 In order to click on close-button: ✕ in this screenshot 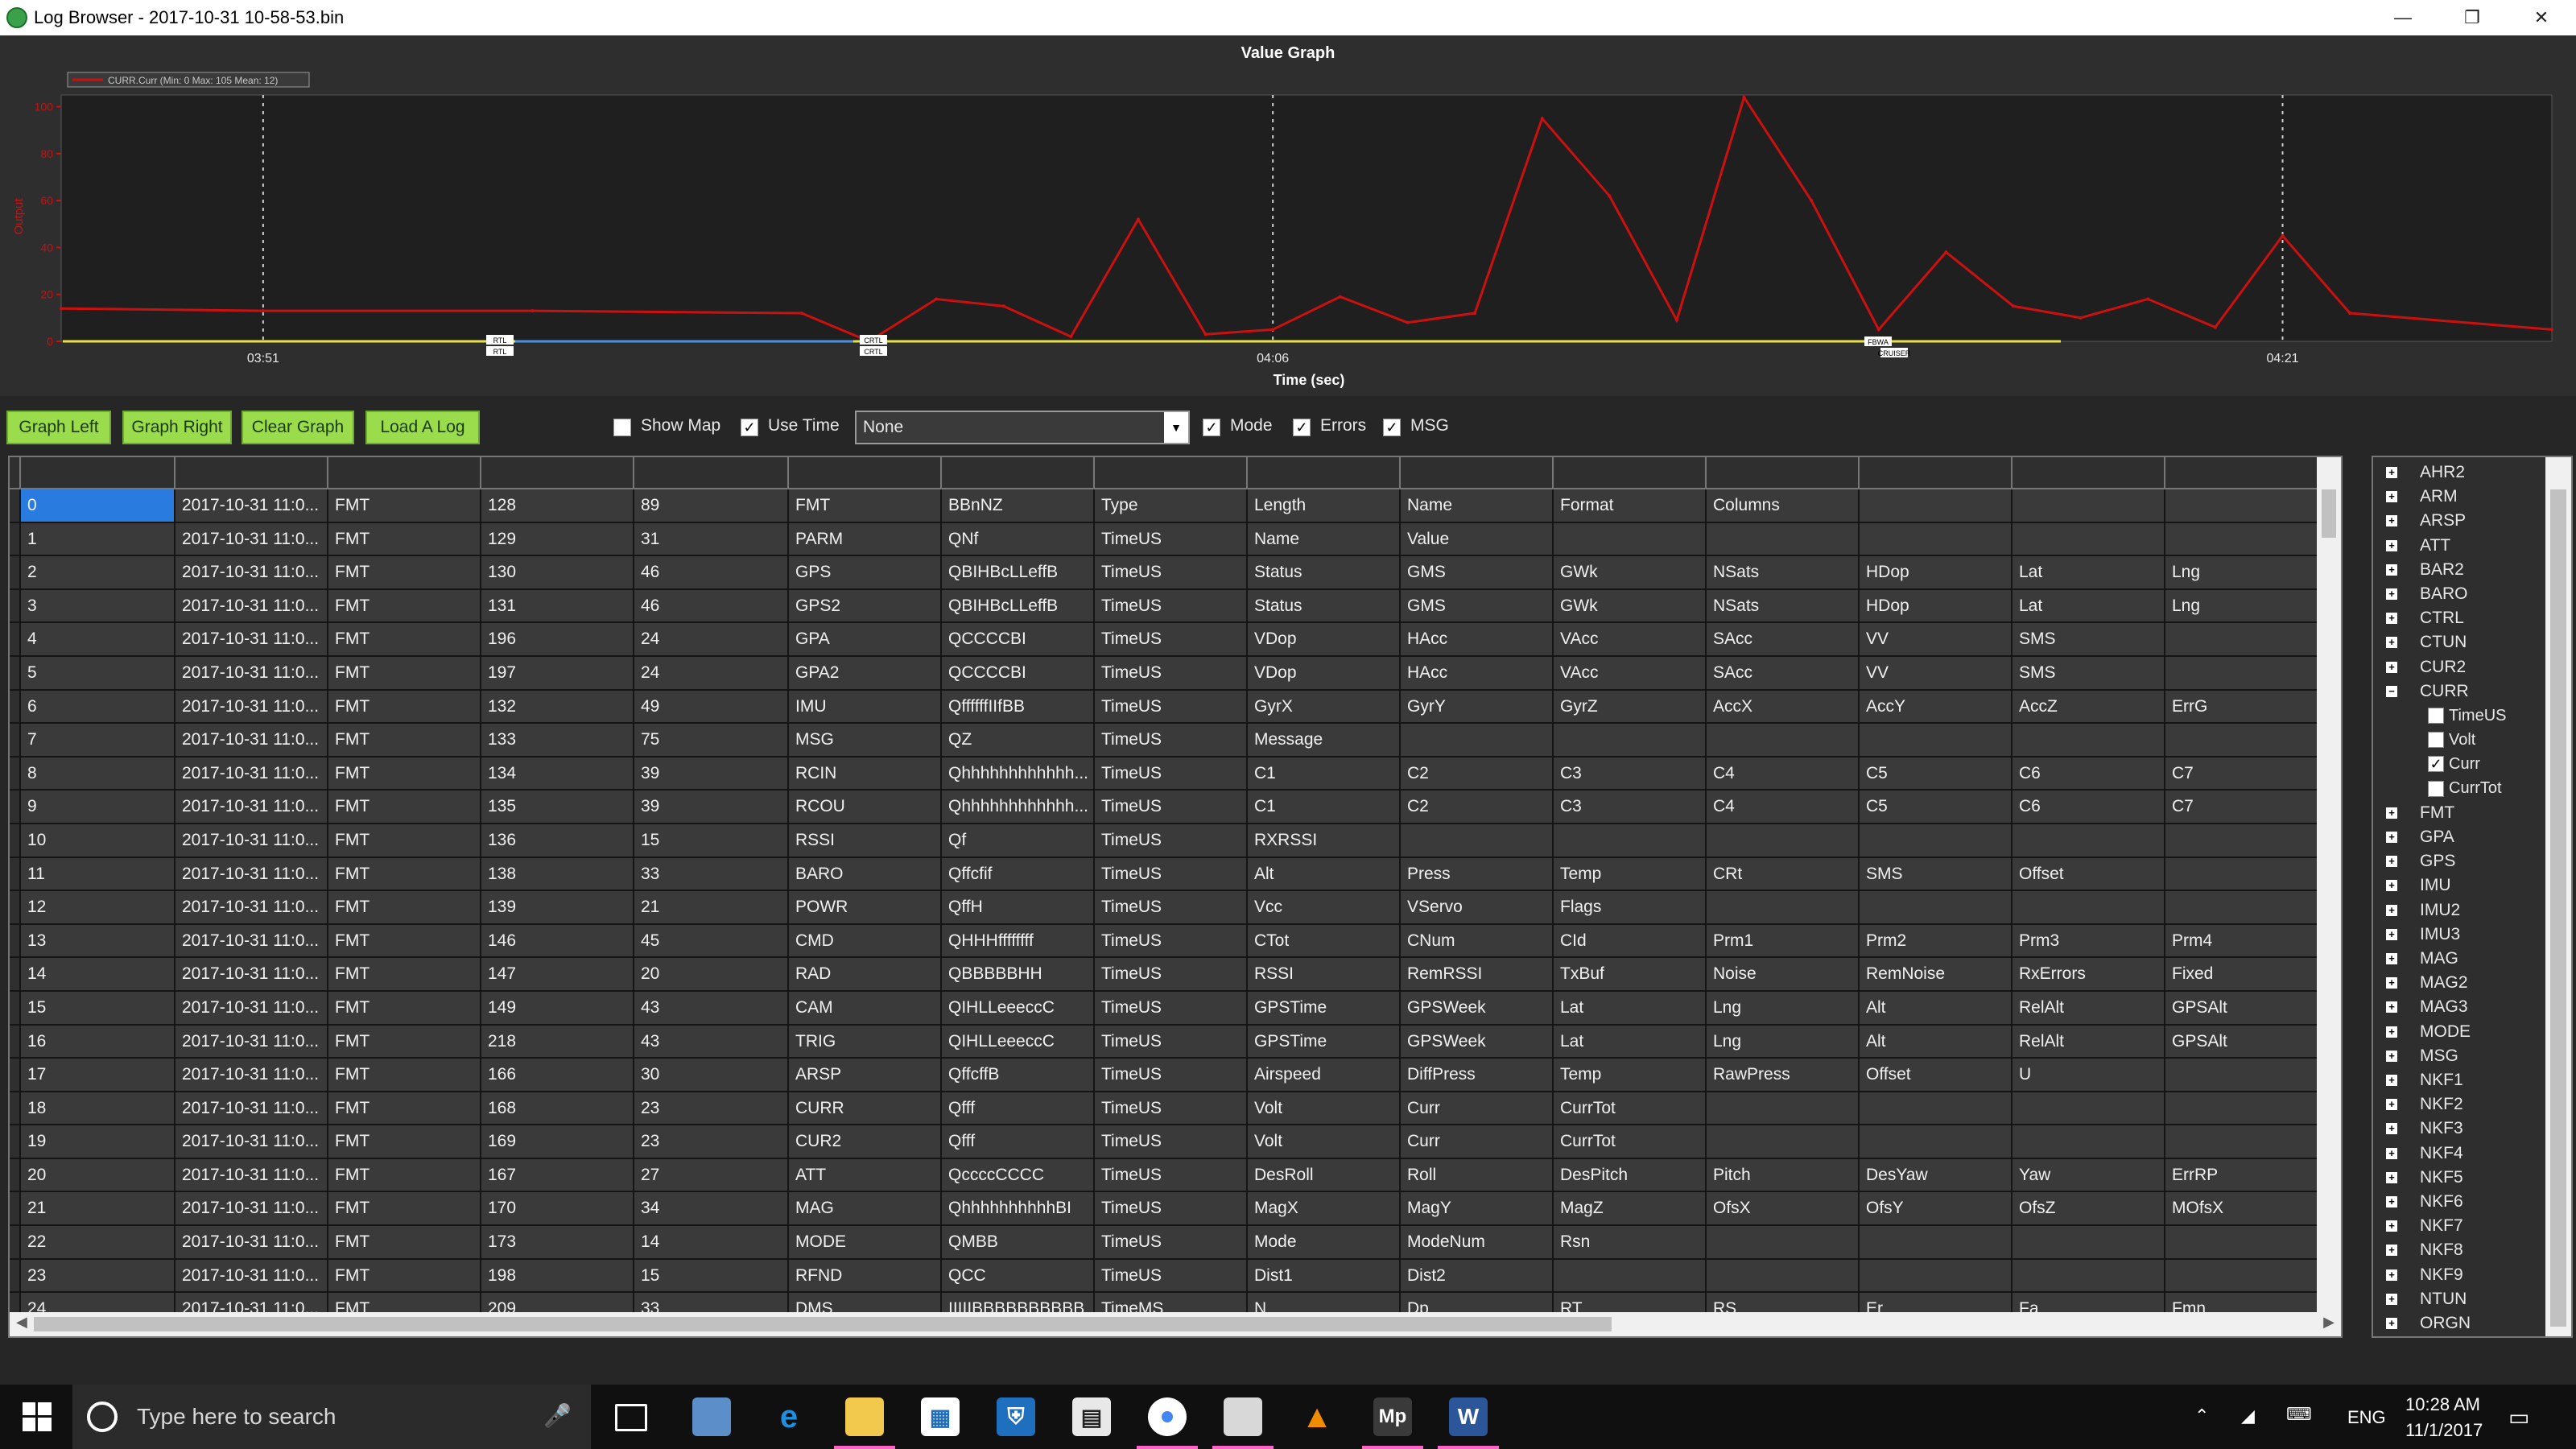, I will do `click(2541, 17)`.